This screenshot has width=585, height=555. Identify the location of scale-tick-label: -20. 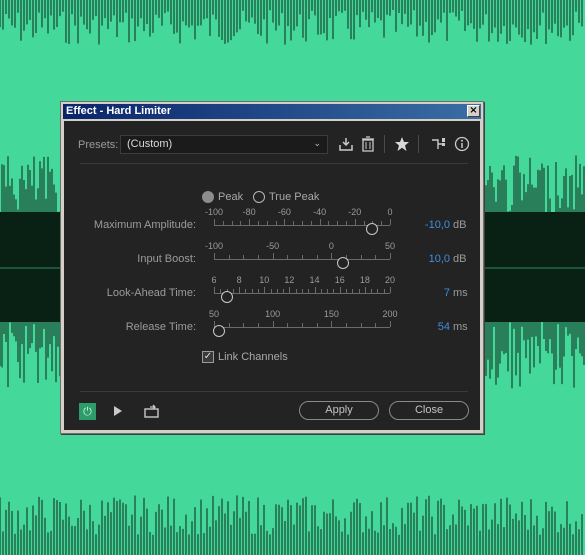
(355, 212).